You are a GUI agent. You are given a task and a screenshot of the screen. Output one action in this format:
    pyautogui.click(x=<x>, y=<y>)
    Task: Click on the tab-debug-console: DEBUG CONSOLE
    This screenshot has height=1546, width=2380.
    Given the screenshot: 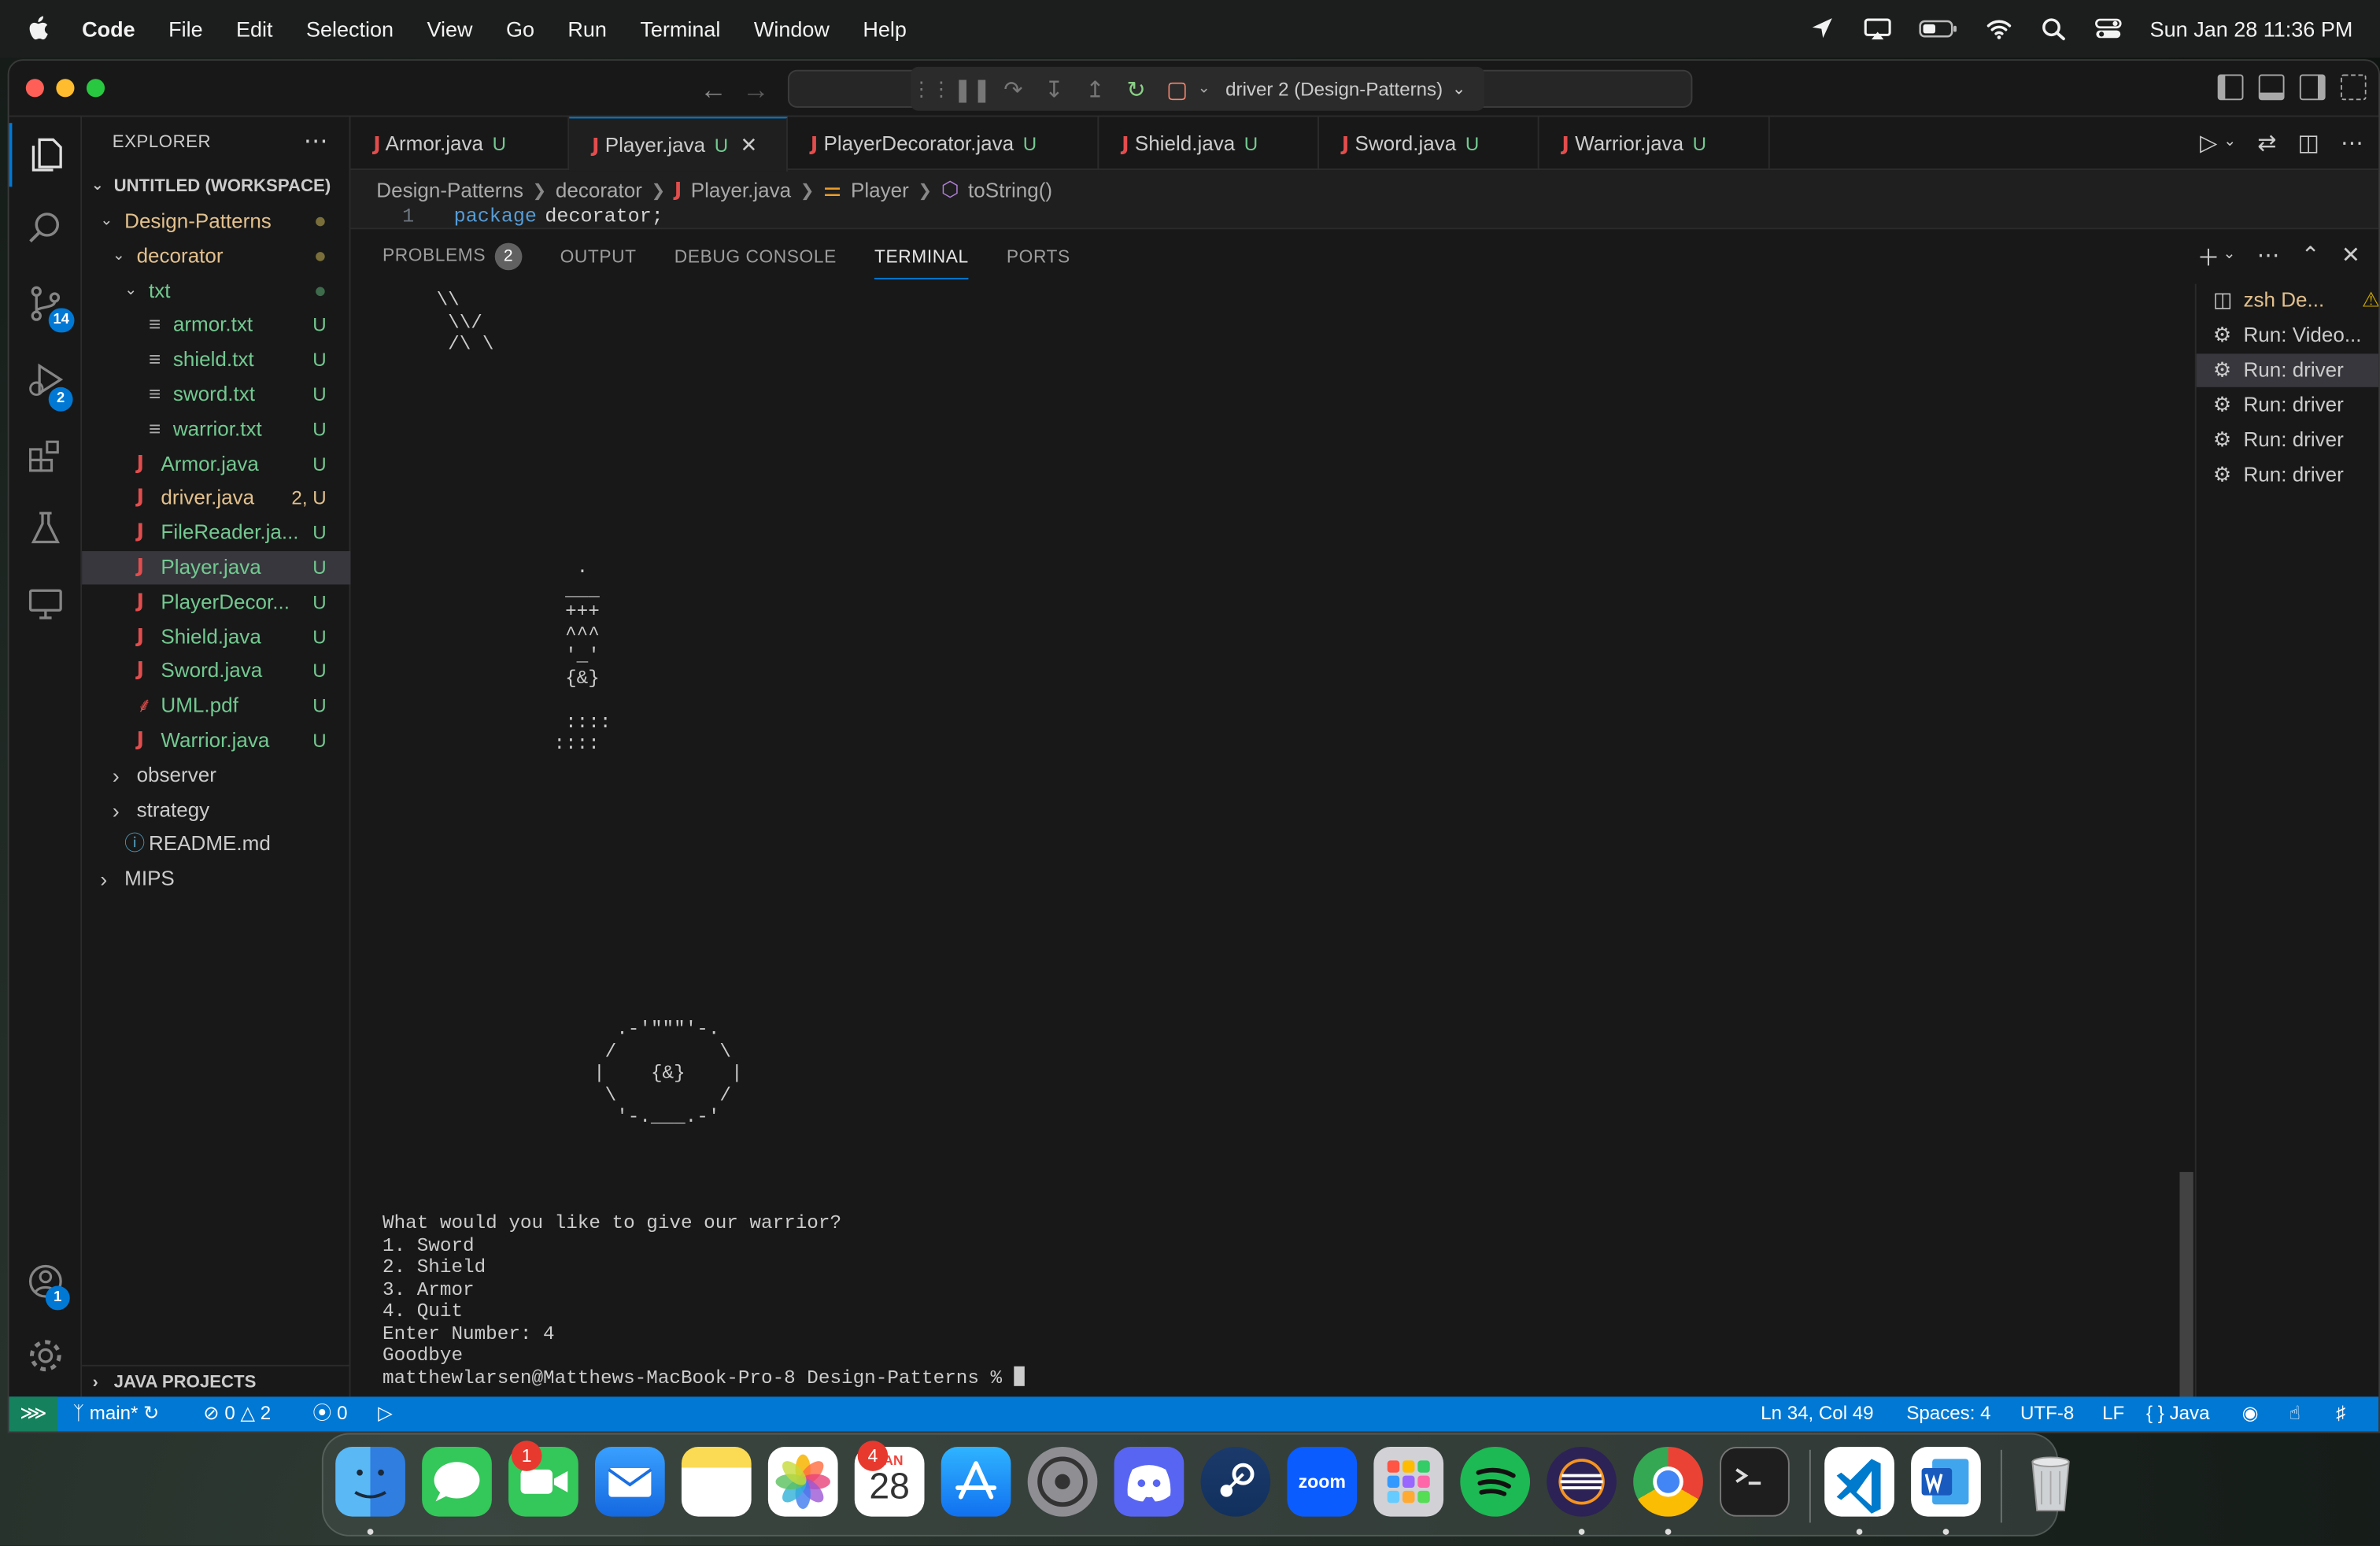 What is the action you would take?
    pyautogui.click(x=755, y=256)
    